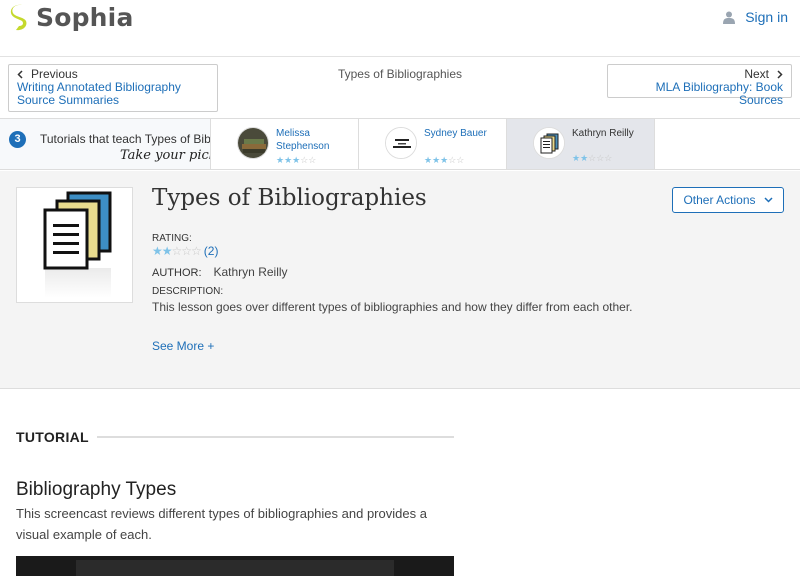  I want to click on video-player, so click(235, 566).